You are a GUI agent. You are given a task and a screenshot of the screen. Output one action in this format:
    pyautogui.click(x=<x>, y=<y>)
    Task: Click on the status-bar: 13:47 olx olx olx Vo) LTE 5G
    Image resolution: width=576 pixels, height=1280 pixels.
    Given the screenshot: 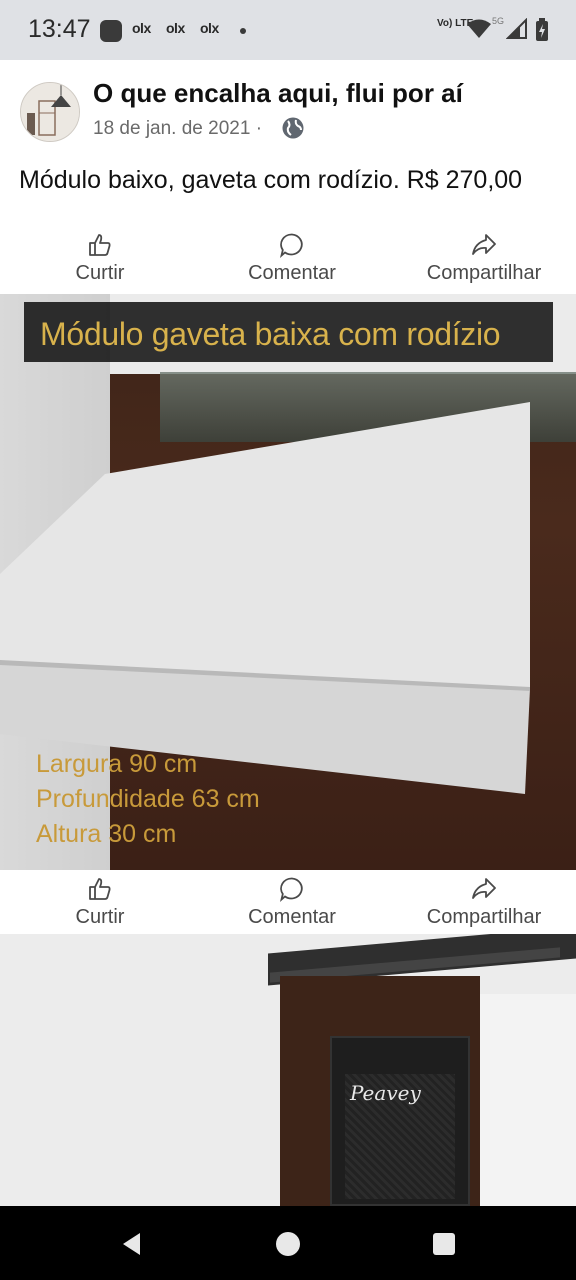 What is the action you would take?
    pyautogui.click(x=288, y=30)
    